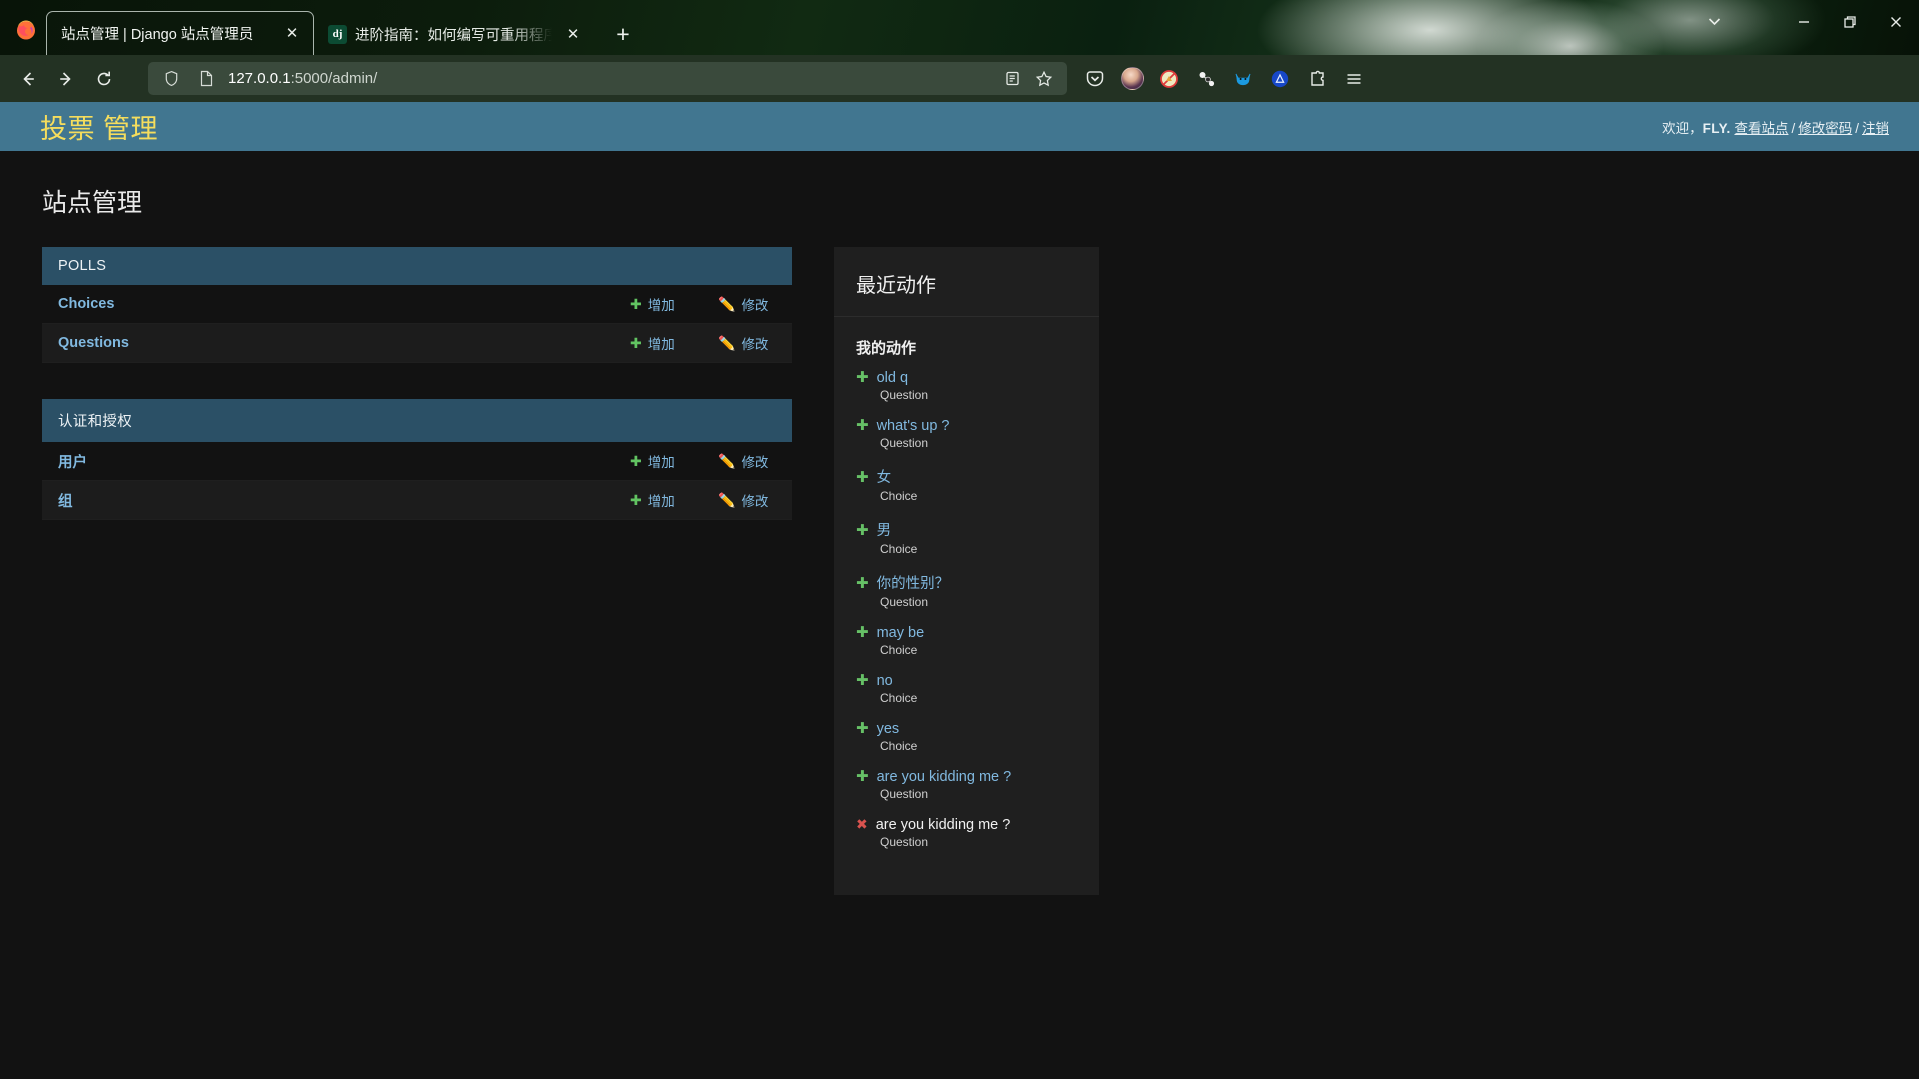 Image resolution: width=1919 pixels, height=1079 pixels. What do you see at coordinates (1825, 128) in the screenshot?
I see `change-password-link: 修改密码` at bounding box center [1825, 128].